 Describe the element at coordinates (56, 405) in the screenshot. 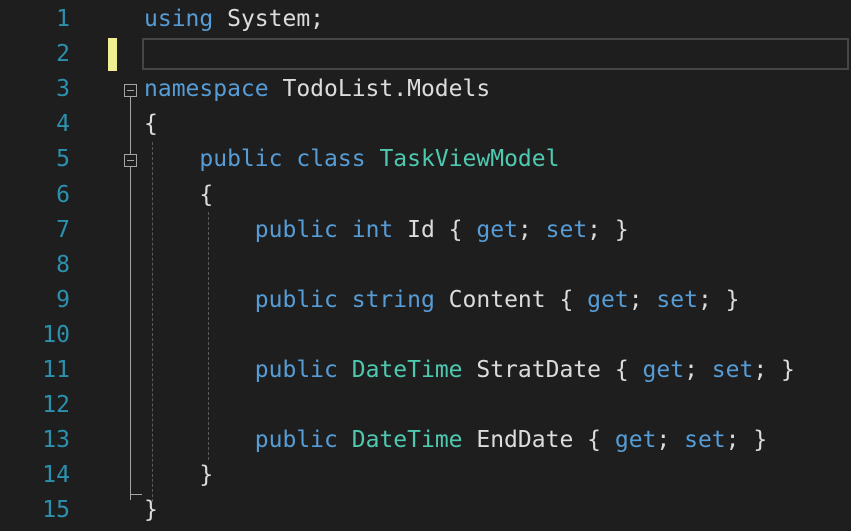

I see `line-number: 12` at that location.